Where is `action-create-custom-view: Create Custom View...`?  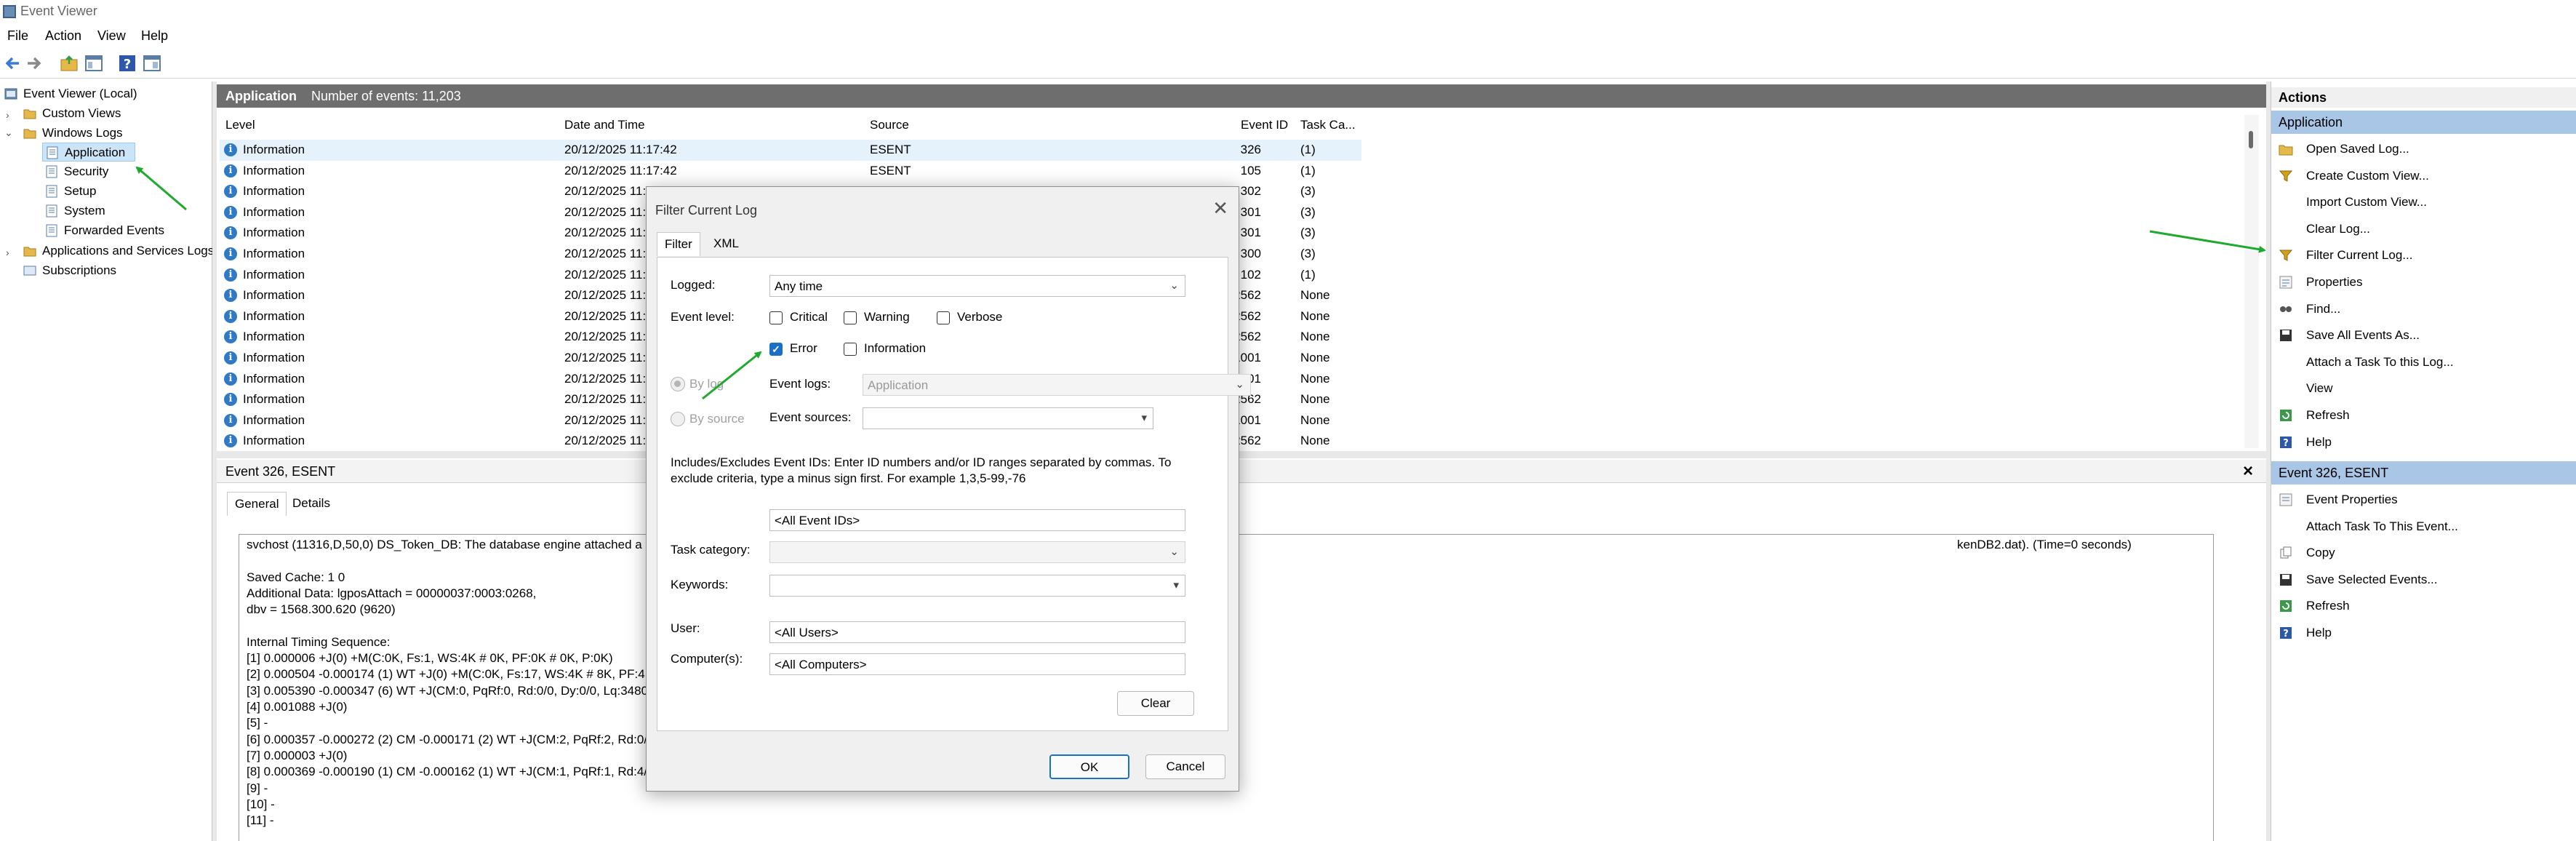 action-create-custom-view: Create Custom View... is located at coordinates (2423, 176).